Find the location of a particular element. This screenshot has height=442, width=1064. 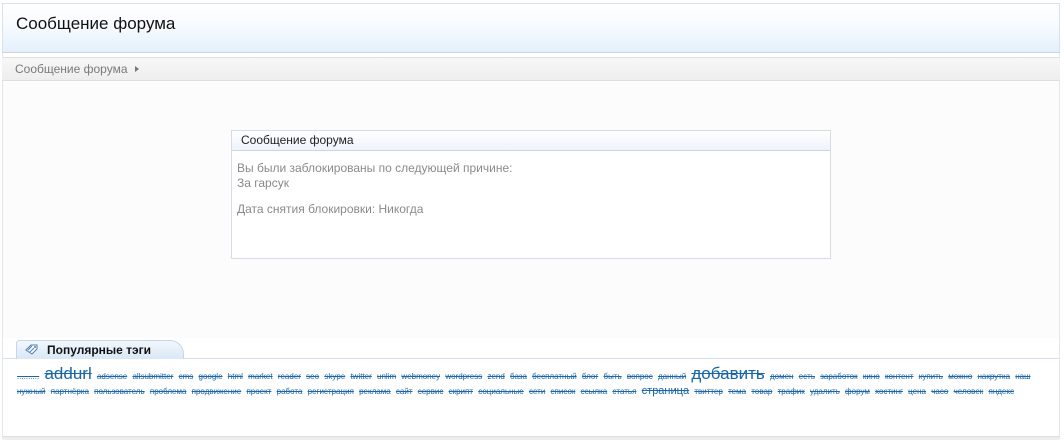

tag-link: twitter is located at coordinates (360, 376).